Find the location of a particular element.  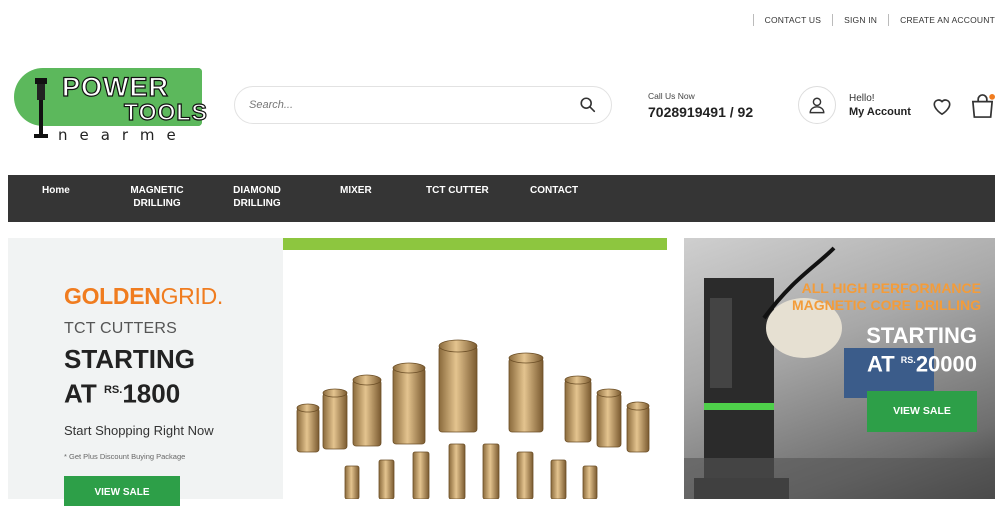

contact-us-link: CONTACT US is located at coordinates (793, 20).